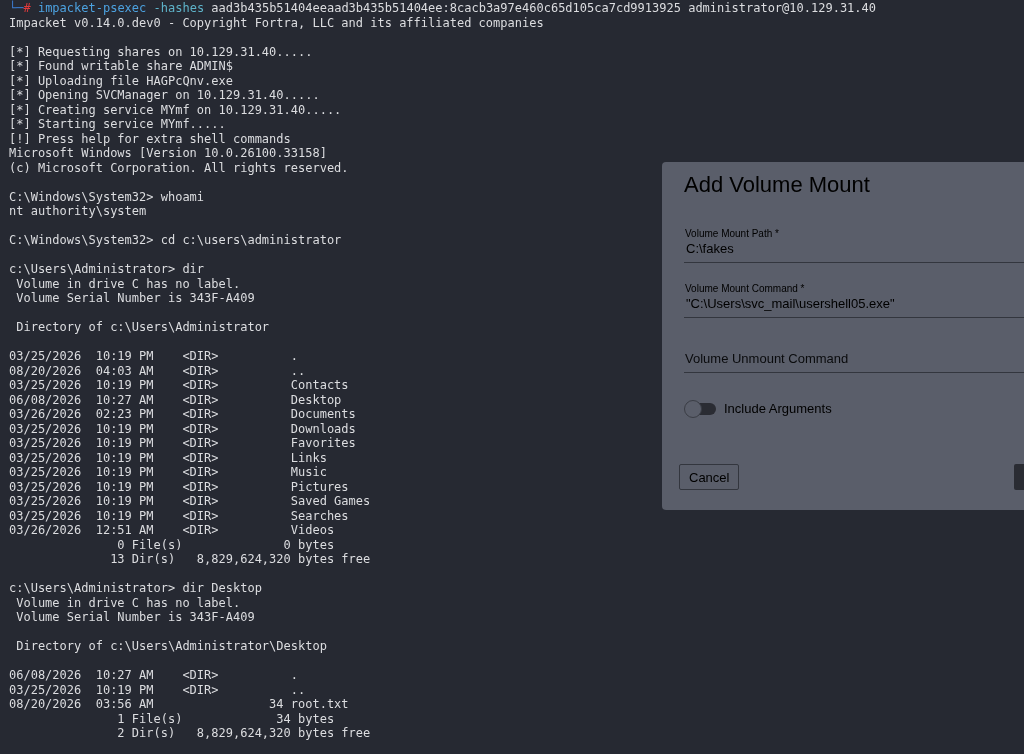 This screenshot has width=1024, height=754. I want to click on terminal-line: C:\Windows\System32> whoami, so click(107, 196).